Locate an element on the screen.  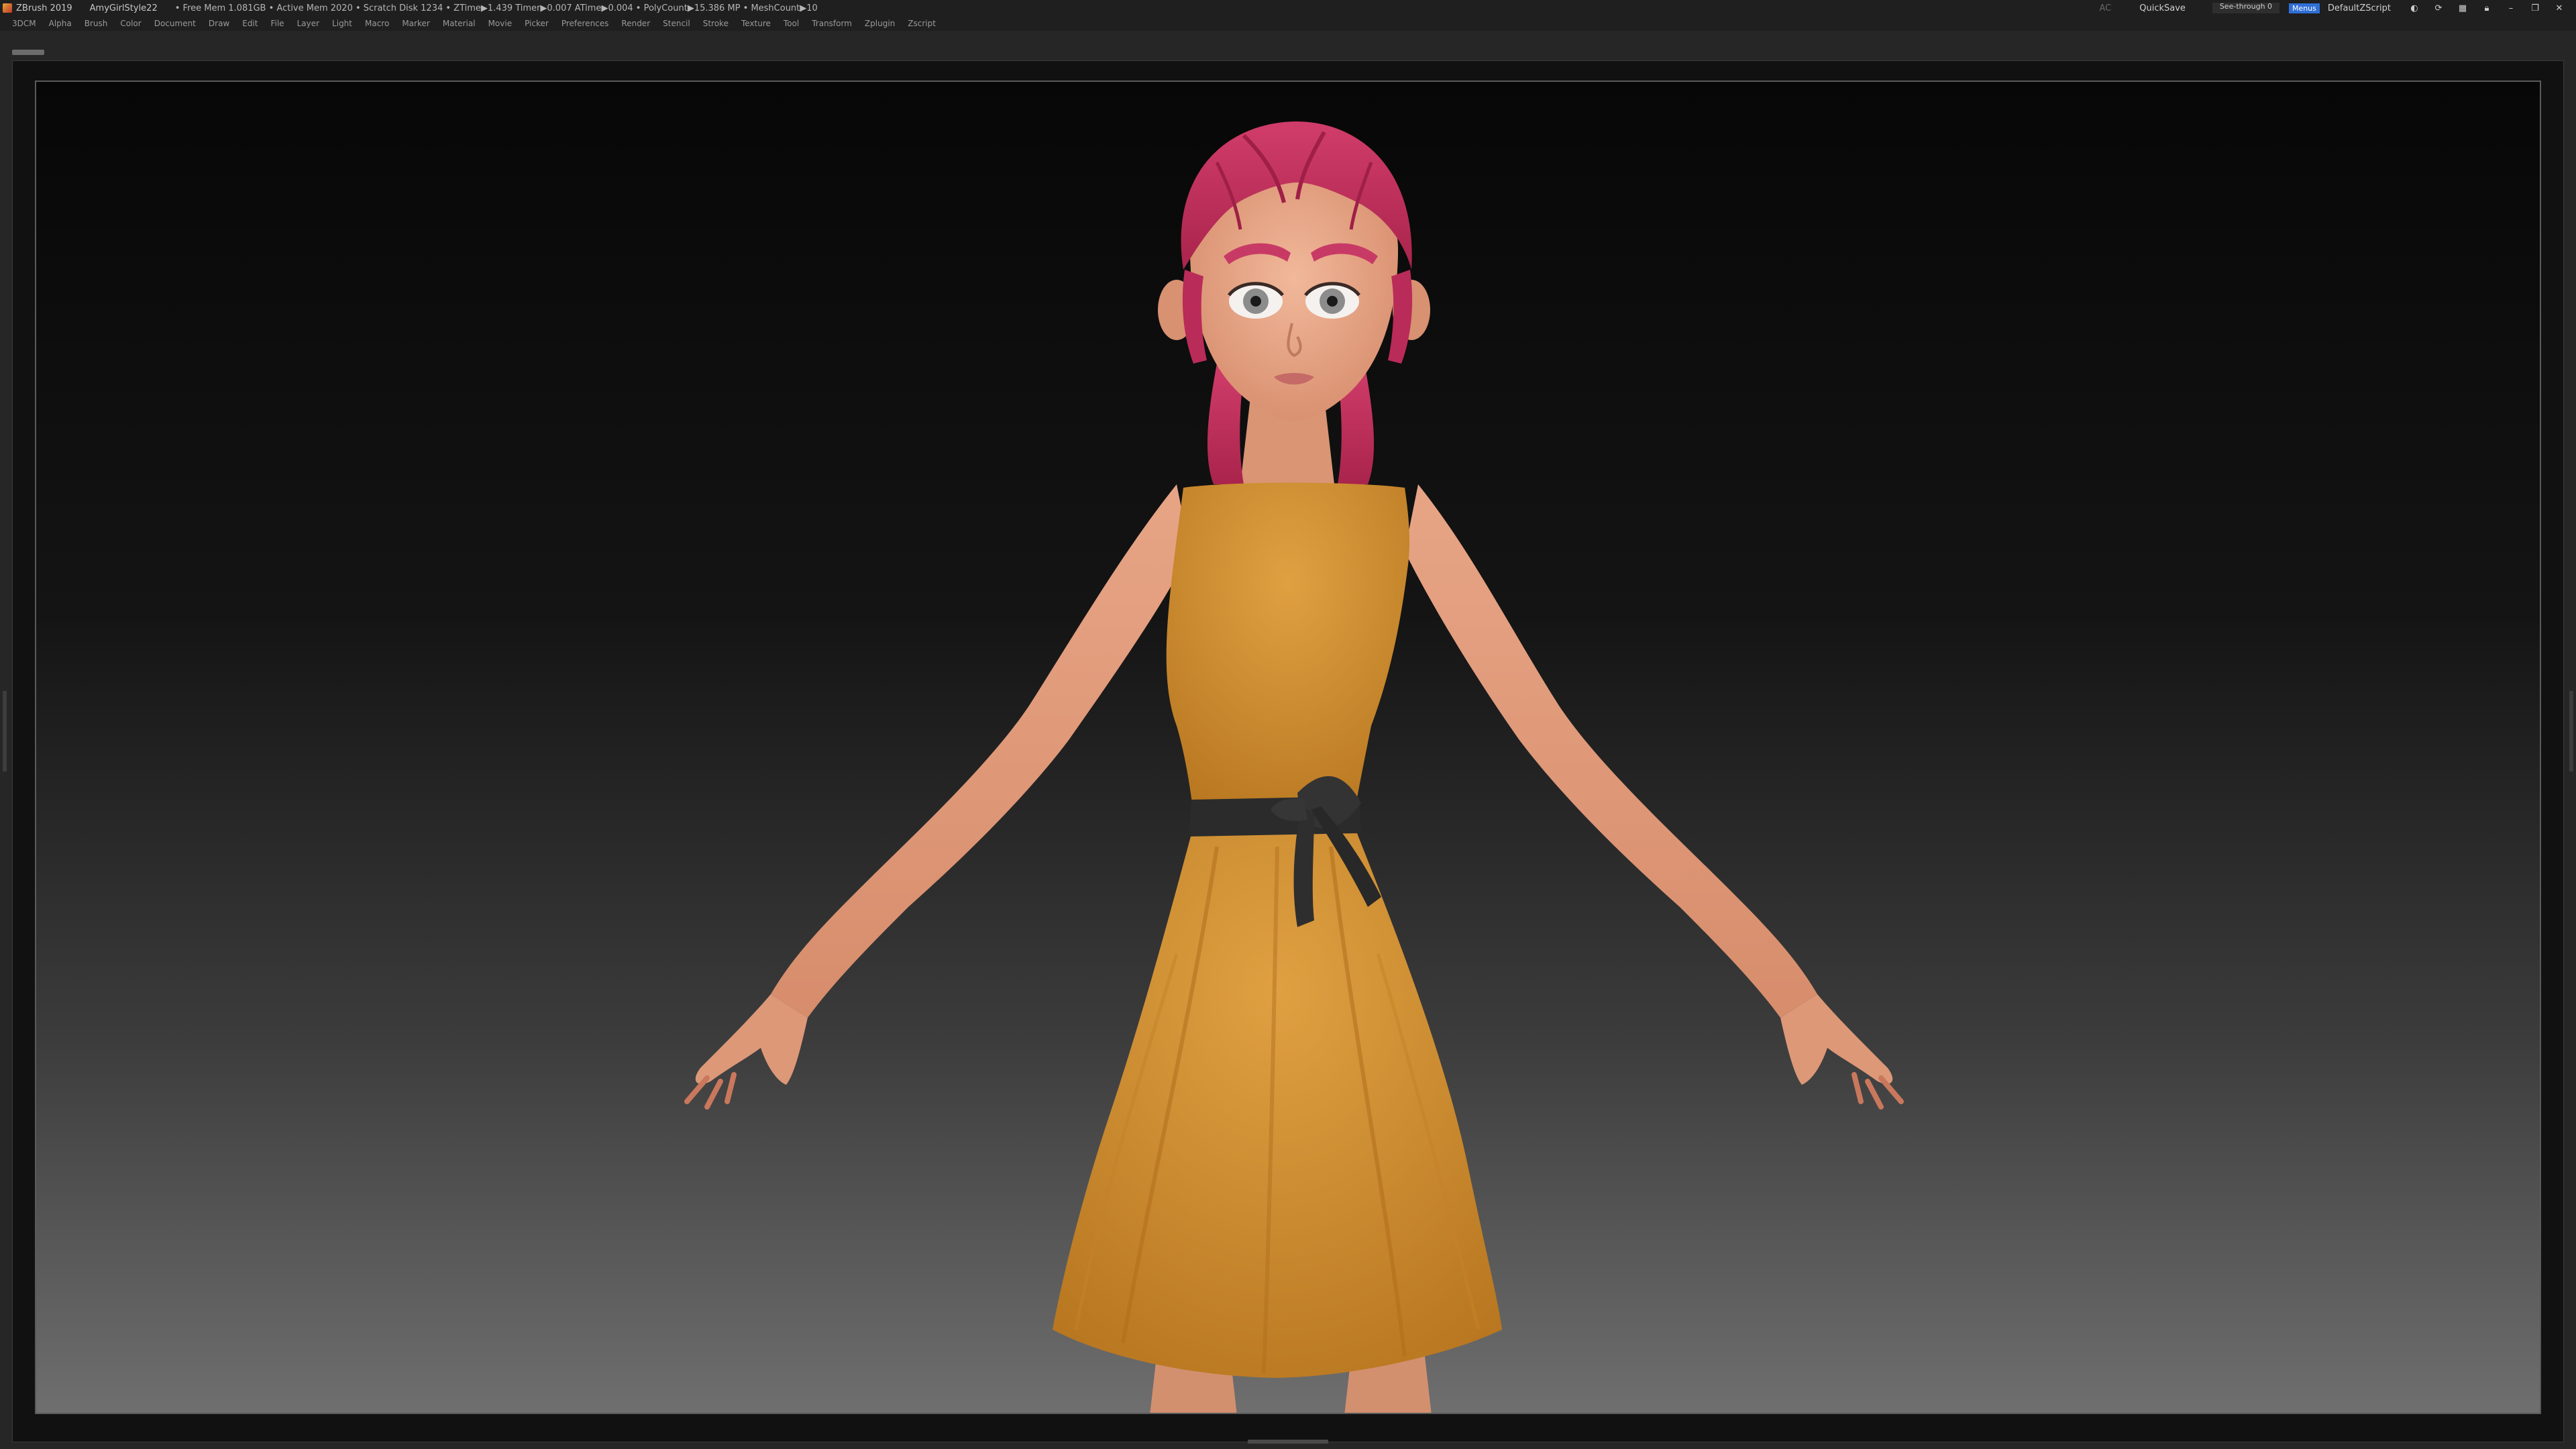
menu-material: Material is located at coordinates (459, 23).